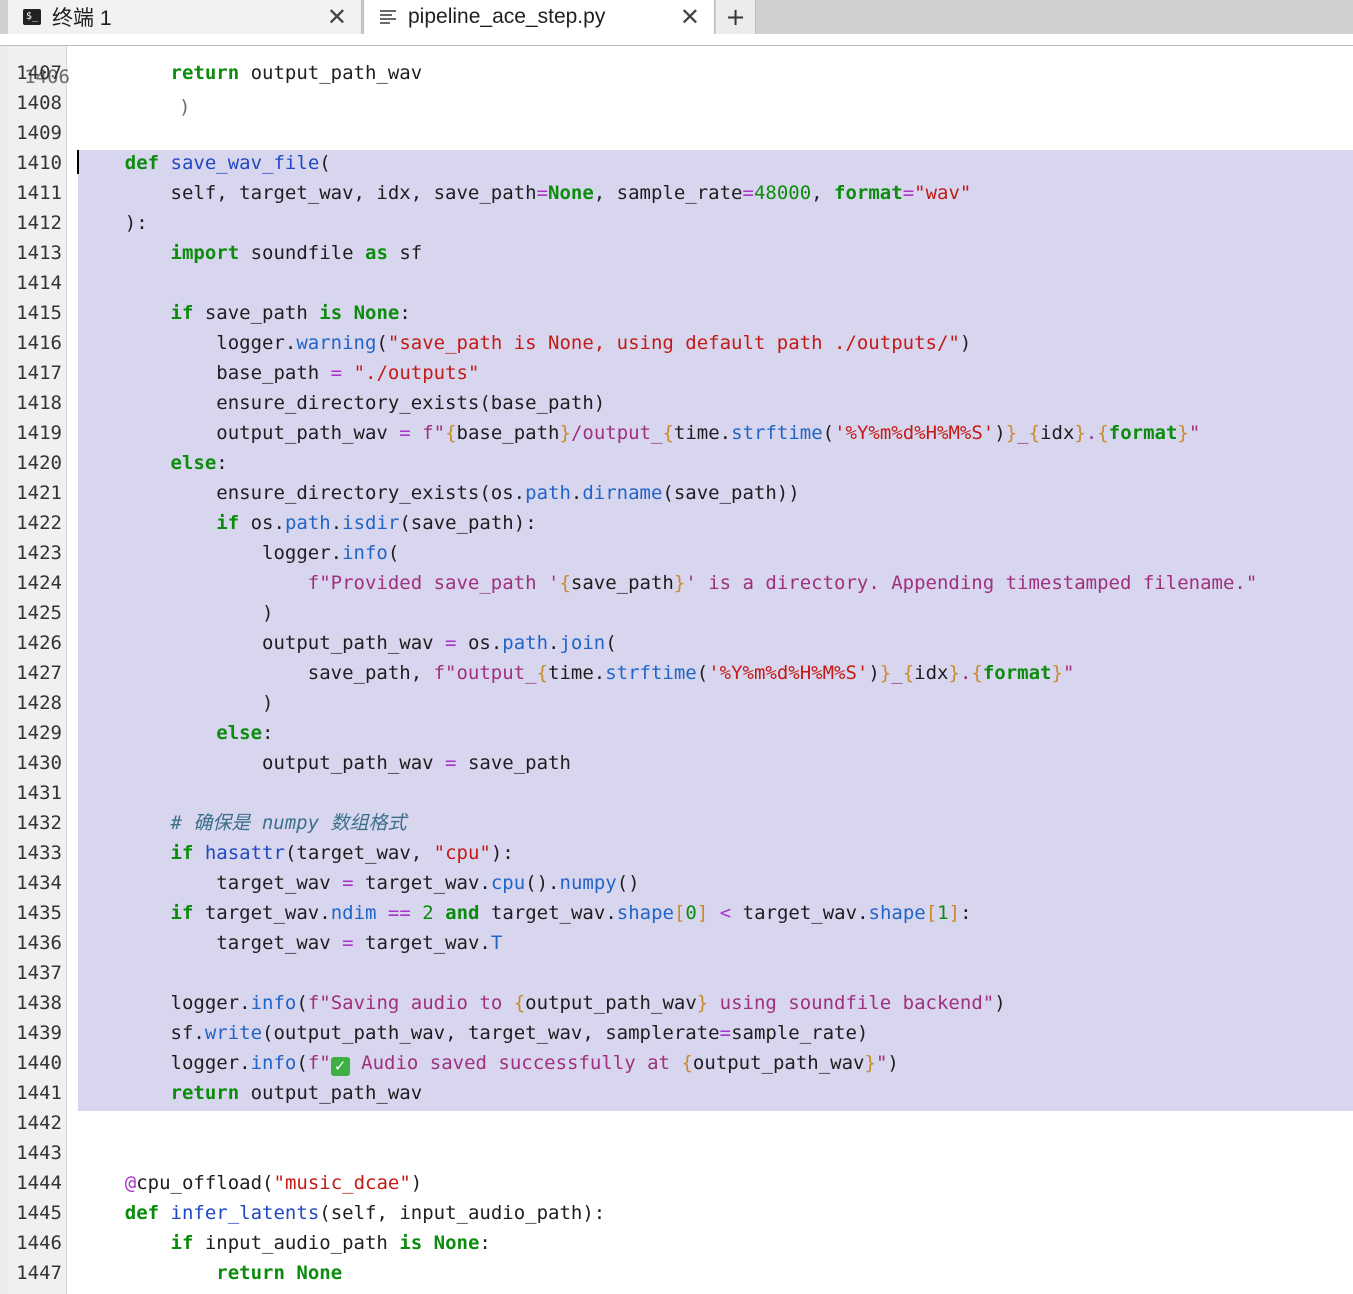 This screenshot has height=1294, width=1353. What do you see at coordinates (239, 433) in the screenshot?
I see `code-token: output_path_wav` at bounding box center [239, 433].